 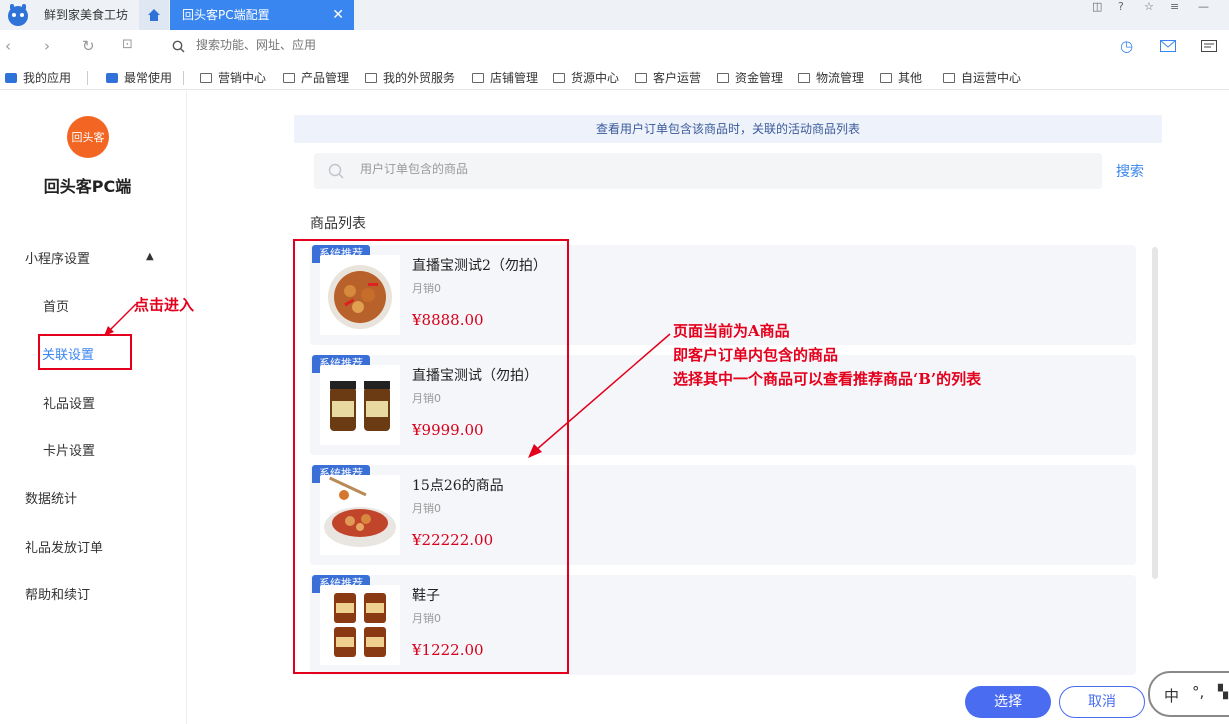 I want to click on product-search-box, so click(x=708, y=171).